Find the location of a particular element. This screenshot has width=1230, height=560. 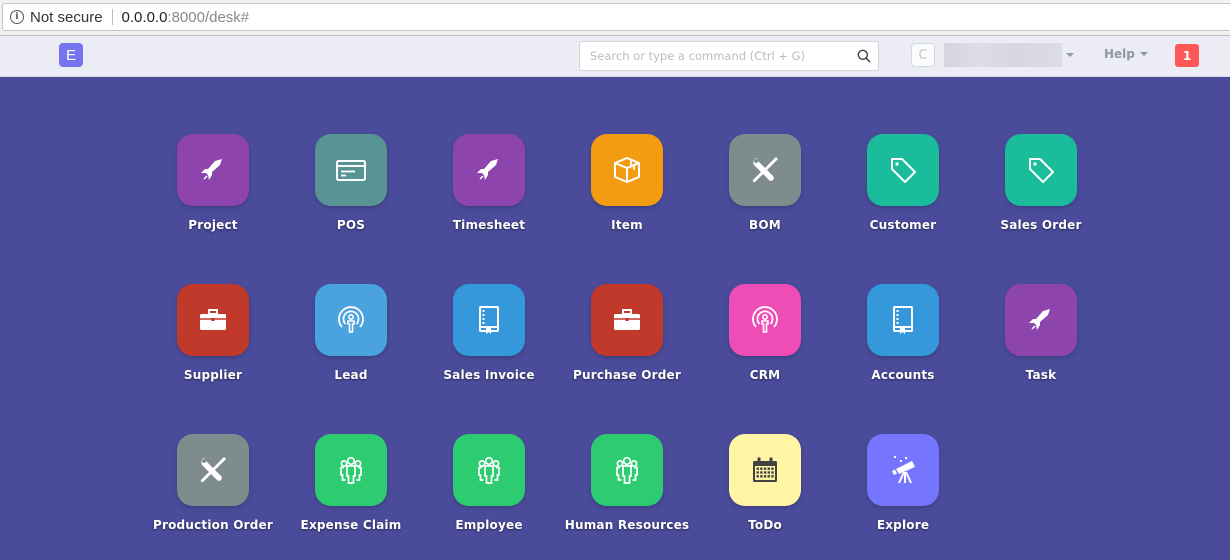

credit-card-icon is located at coordinates (351, 170).